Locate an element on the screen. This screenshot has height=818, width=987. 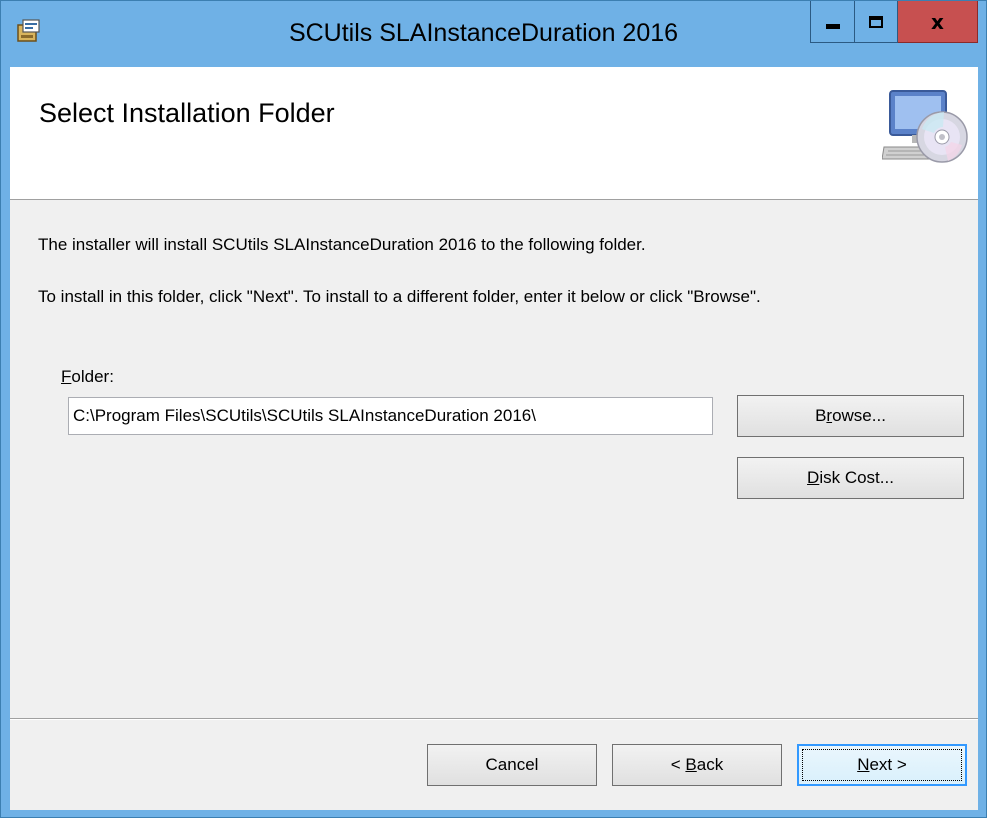
cancel-button: Cancel is located at coordinates (512, 765).